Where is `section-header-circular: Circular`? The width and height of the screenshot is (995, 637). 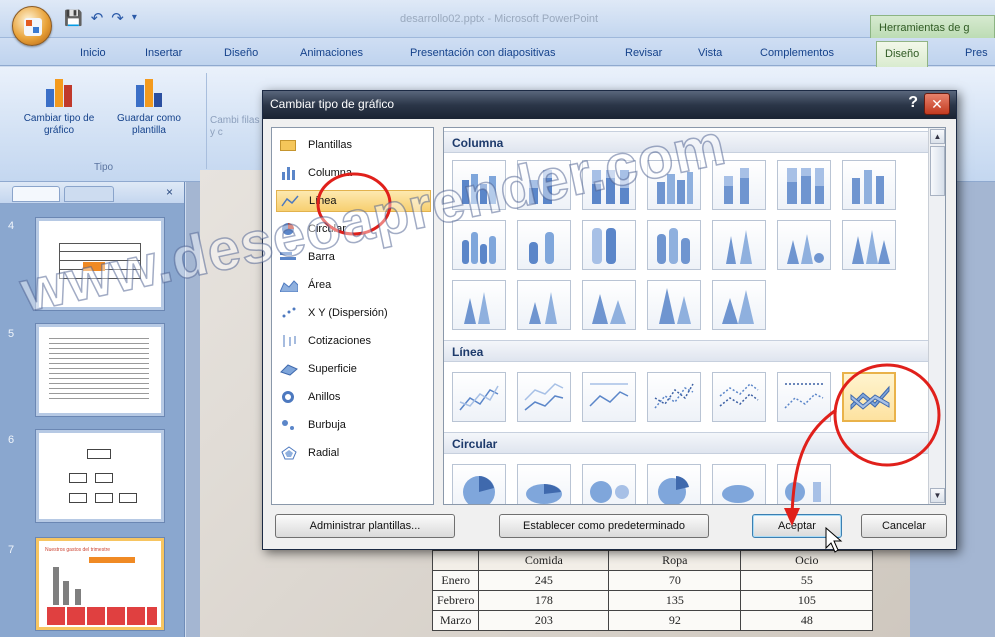 section-header-circular: Circular is located at coordinates (686, 443).